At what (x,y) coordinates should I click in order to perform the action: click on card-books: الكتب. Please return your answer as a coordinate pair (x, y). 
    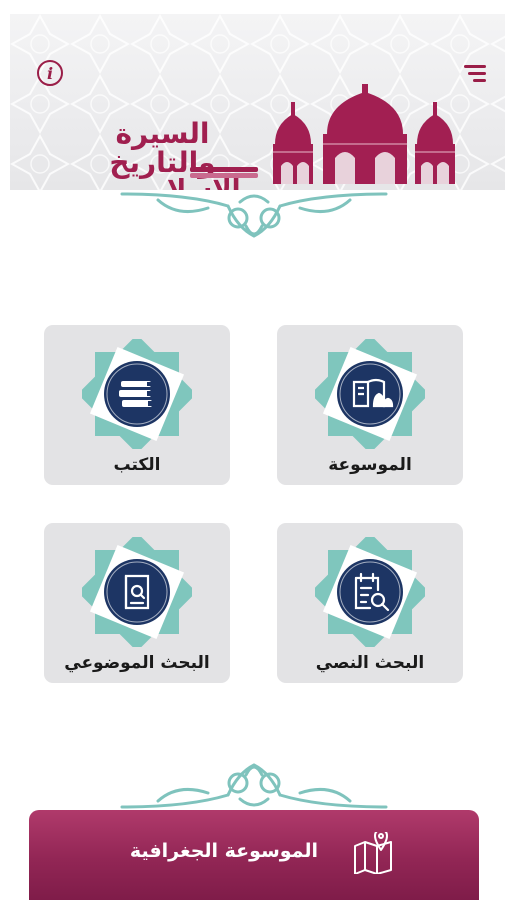
    Looking at the image, I should click on (137, 405).